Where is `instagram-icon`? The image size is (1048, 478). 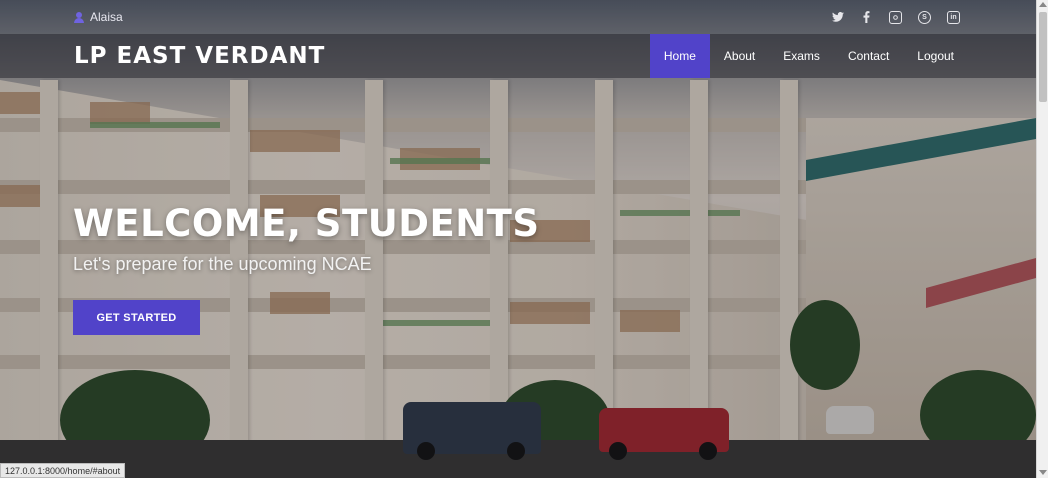
instagram-icon is located at coordinates (895, 17).